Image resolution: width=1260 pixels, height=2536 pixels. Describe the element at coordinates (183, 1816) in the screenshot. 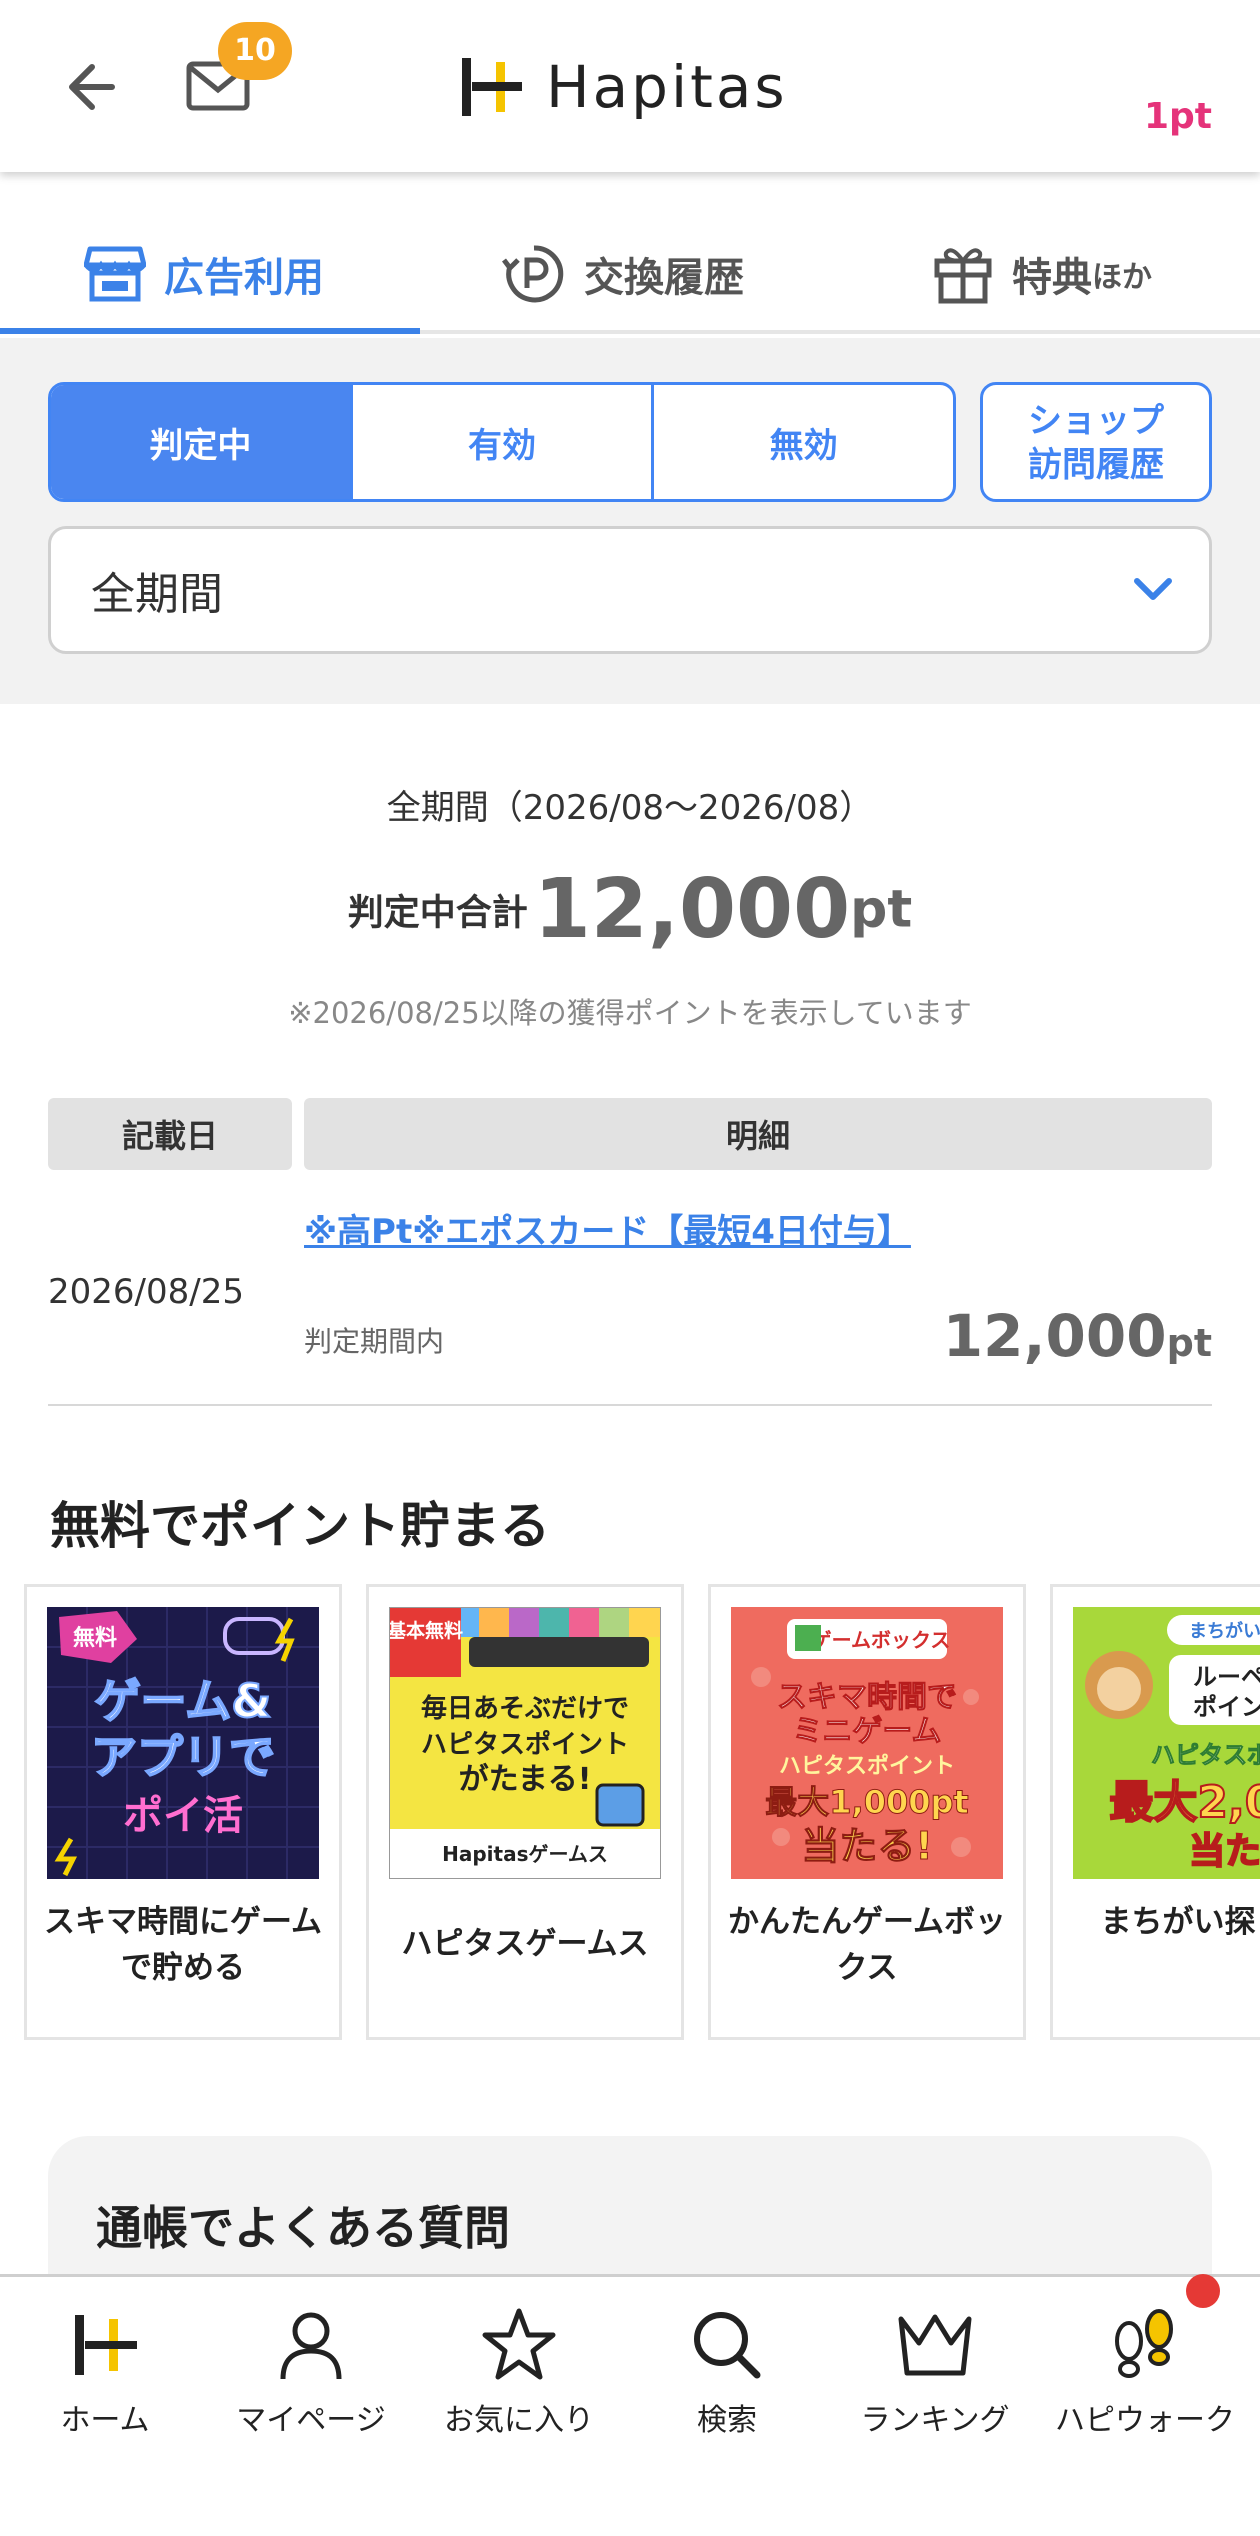

I see `banner-text-poikatsu: ポイ活` at that location.